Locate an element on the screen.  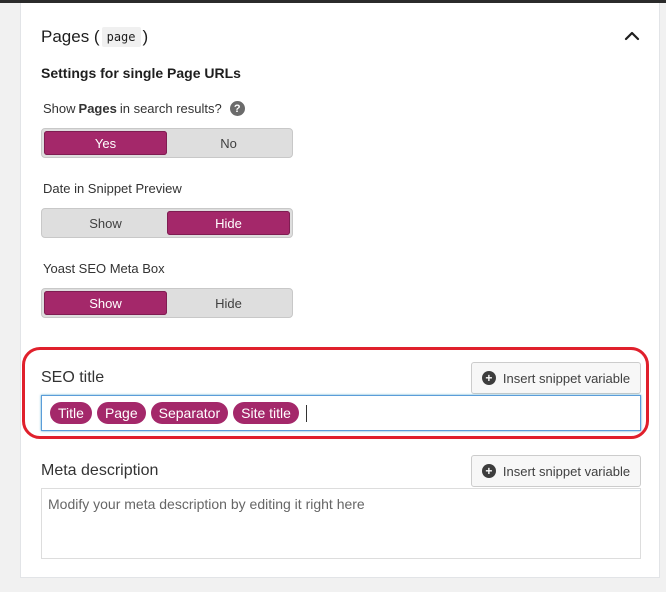
date-in-snippet-toggle: Show Hide is located at coordinates (167, 223).